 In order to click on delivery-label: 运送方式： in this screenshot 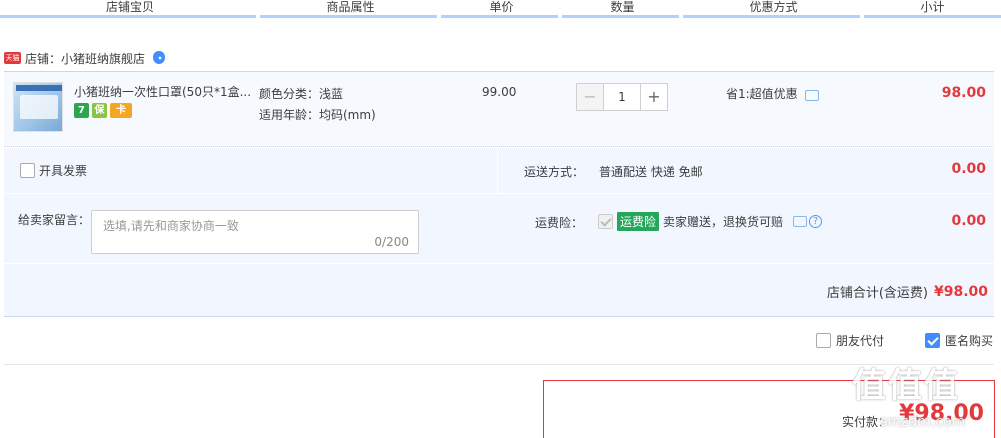, I will do `click(554, 172)`.